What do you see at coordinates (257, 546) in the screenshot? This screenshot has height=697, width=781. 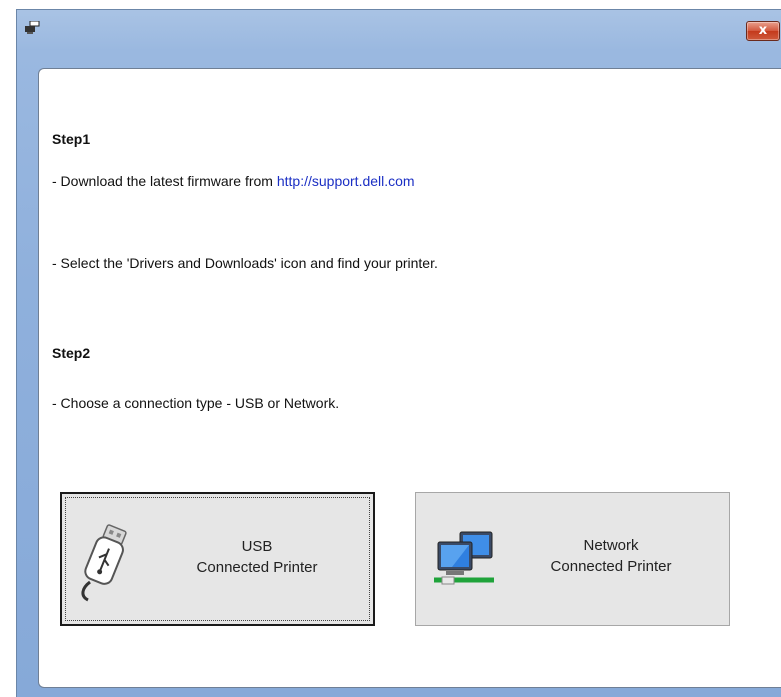 I see `usb-label-line1: USB` at bounding box center [257, 546].